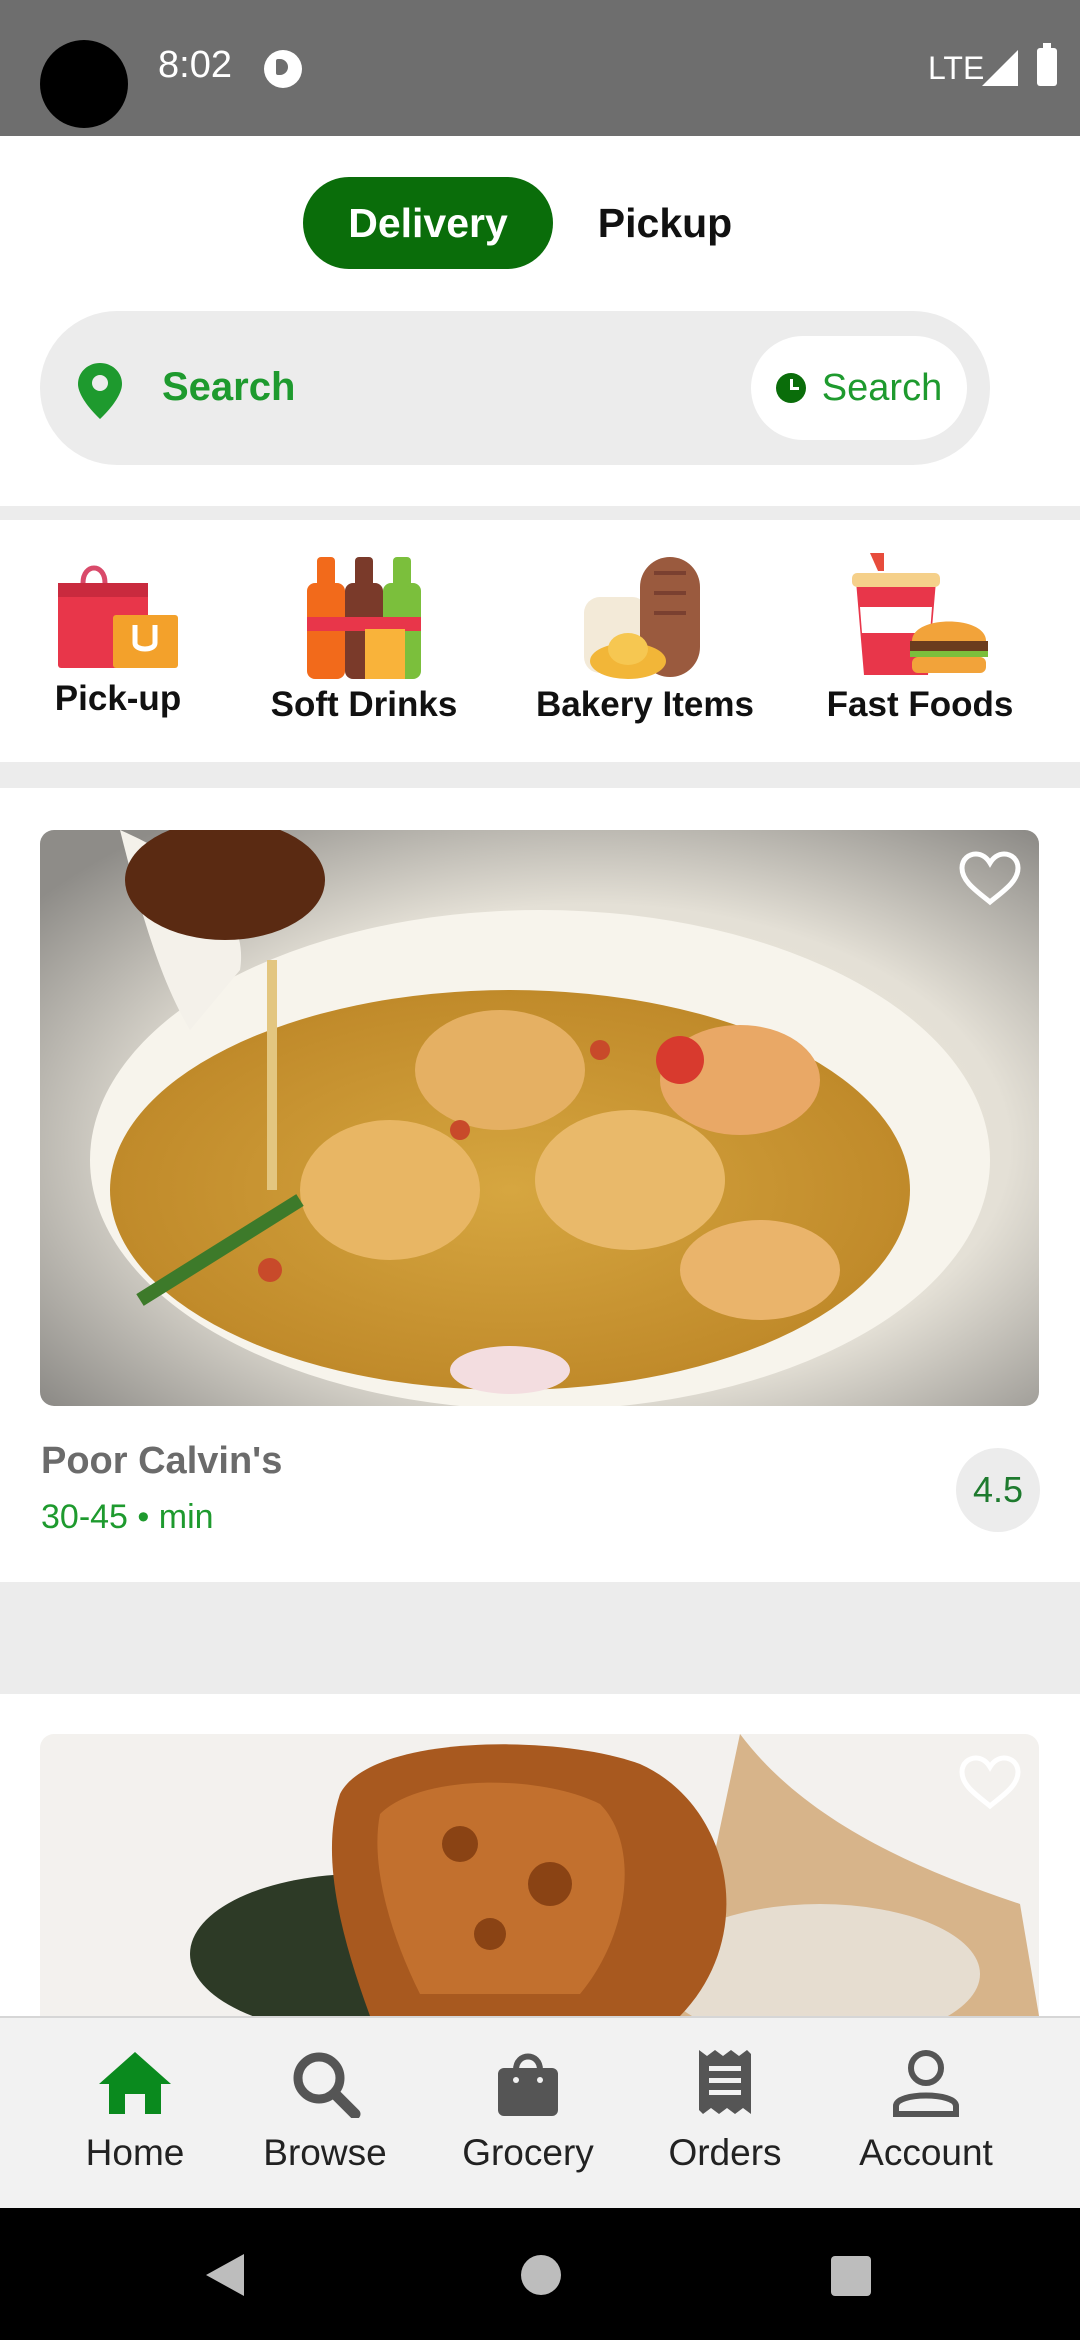  I want to click on person-icon, so click(926, 2083).